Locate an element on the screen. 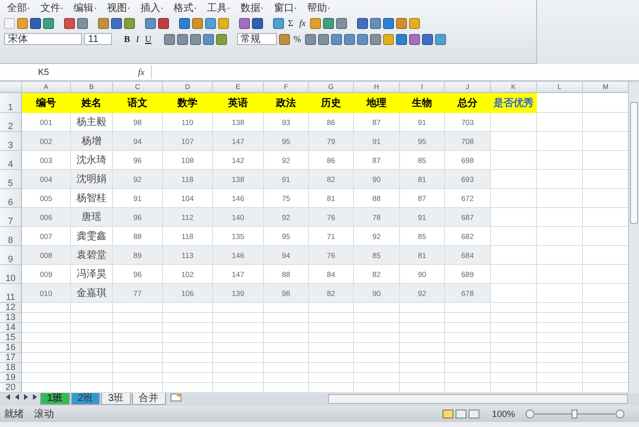 This screenshot has height=427, width=639. row-header: 11 is located at coordinates (11, 293).